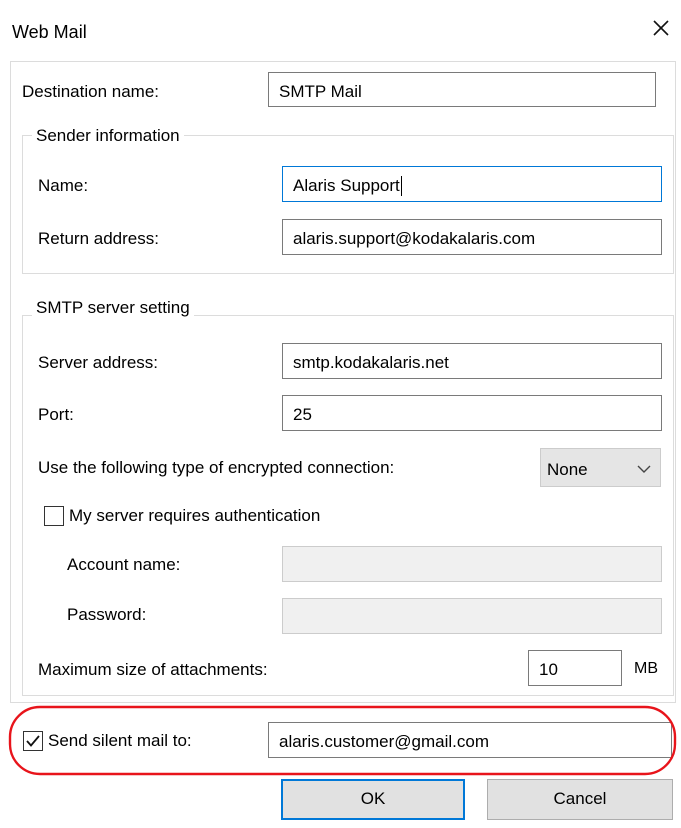 The image size is (681, 828). What do you see at coordinates (462, 89) in the screenshot?
I see `destination-name-field: SMTP Mail` at bounding box center [462, 89].